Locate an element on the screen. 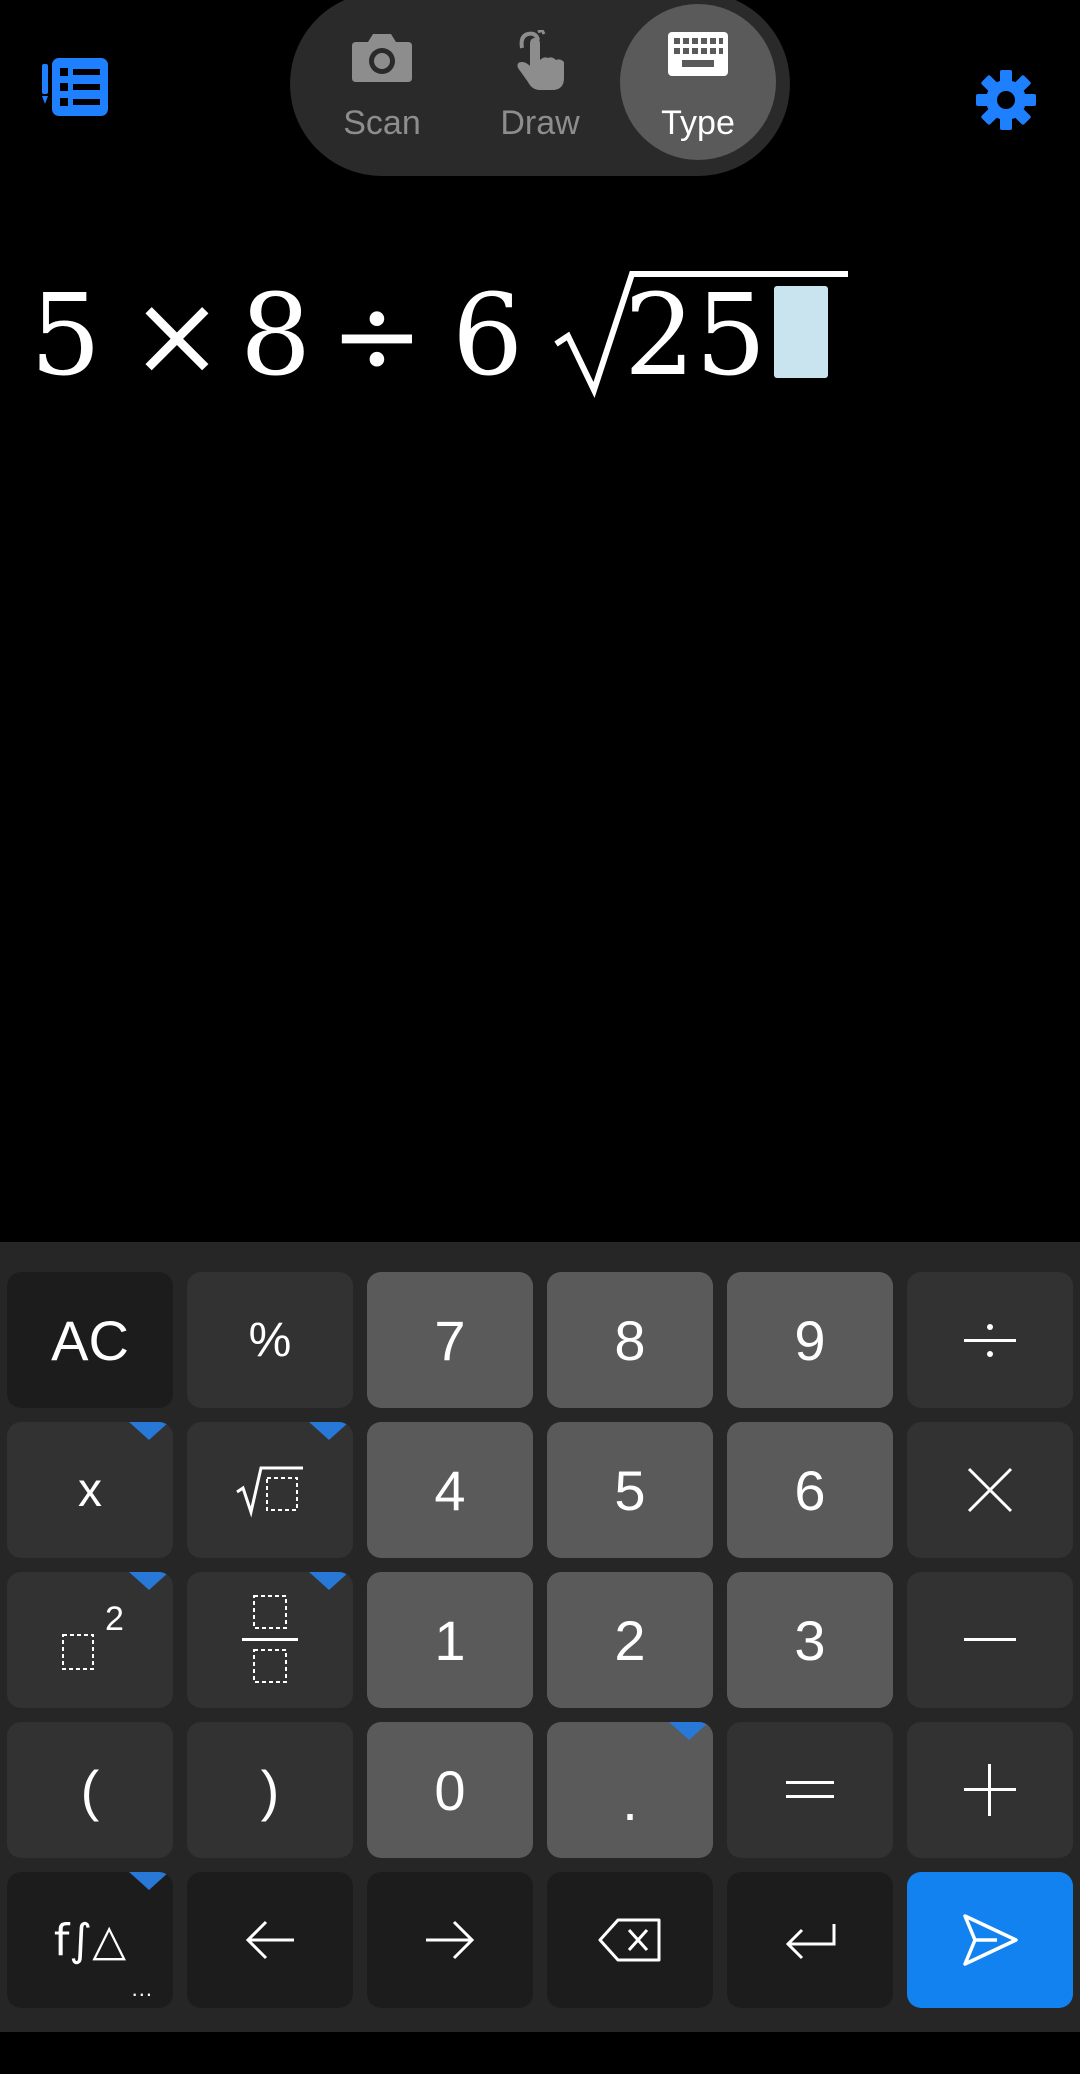 This screenshot has height=2074, width=1080. input-cursor is located at coordinates (801, 332).